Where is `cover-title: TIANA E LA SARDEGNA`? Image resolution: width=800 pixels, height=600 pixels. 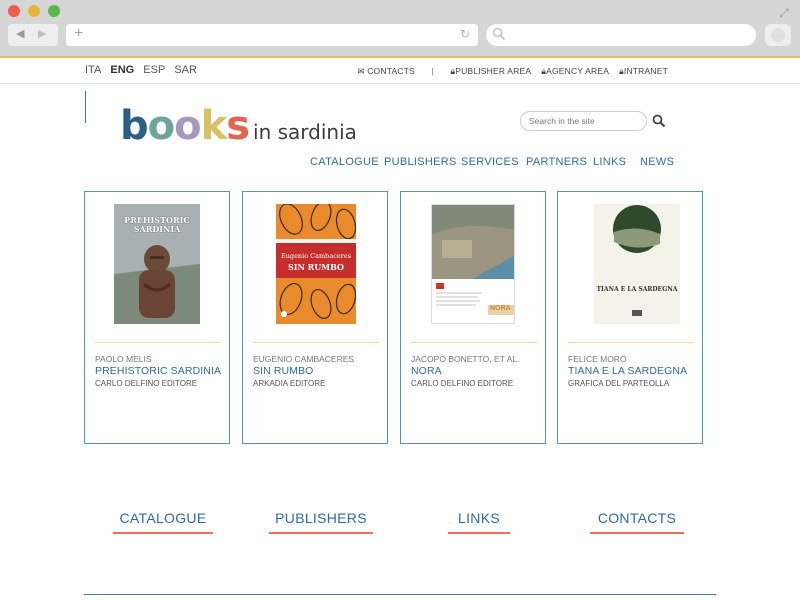 cover-title: TIANA E LA SARDEGNA is located at coordinates (637, 289).